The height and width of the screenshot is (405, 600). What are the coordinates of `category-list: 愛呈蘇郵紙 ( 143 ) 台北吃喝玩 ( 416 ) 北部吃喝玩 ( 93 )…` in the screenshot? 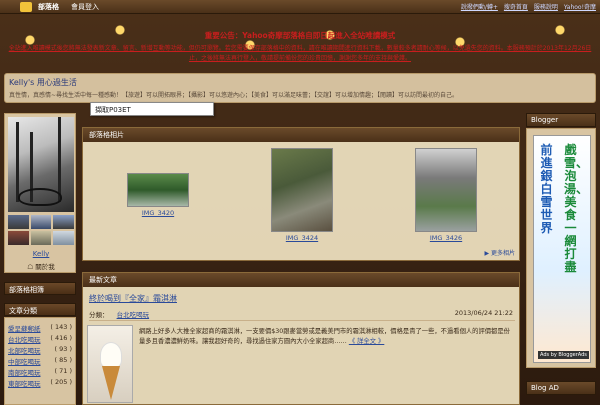 It's located at (40, 361).